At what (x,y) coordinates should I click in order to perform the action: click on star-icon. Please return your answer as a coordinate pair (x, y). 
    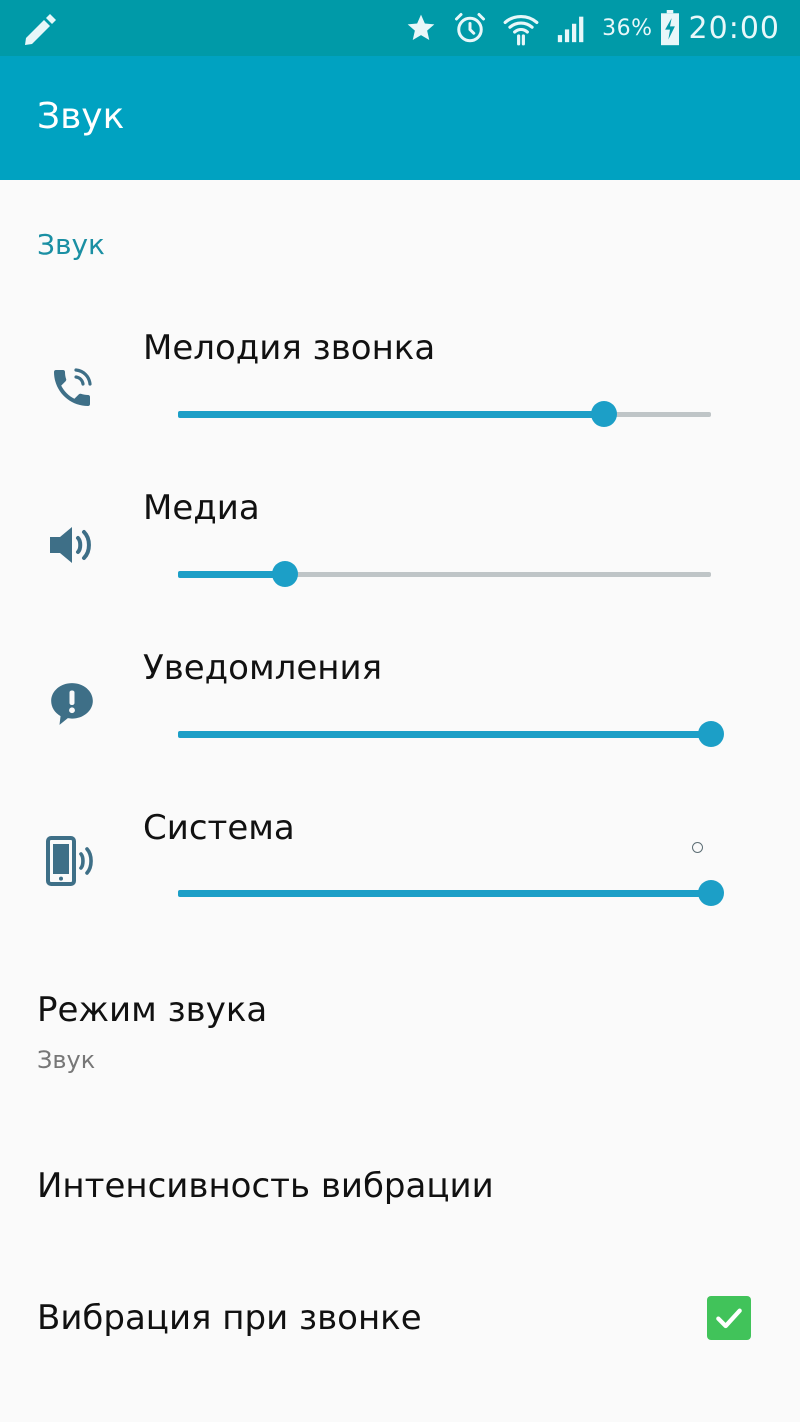
    Looking at the image, I should click on (421, 28).